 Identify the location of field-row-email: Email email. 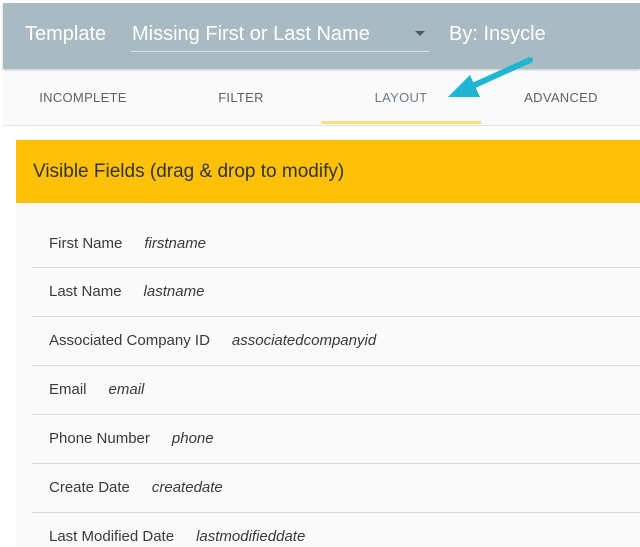
(336, 390).